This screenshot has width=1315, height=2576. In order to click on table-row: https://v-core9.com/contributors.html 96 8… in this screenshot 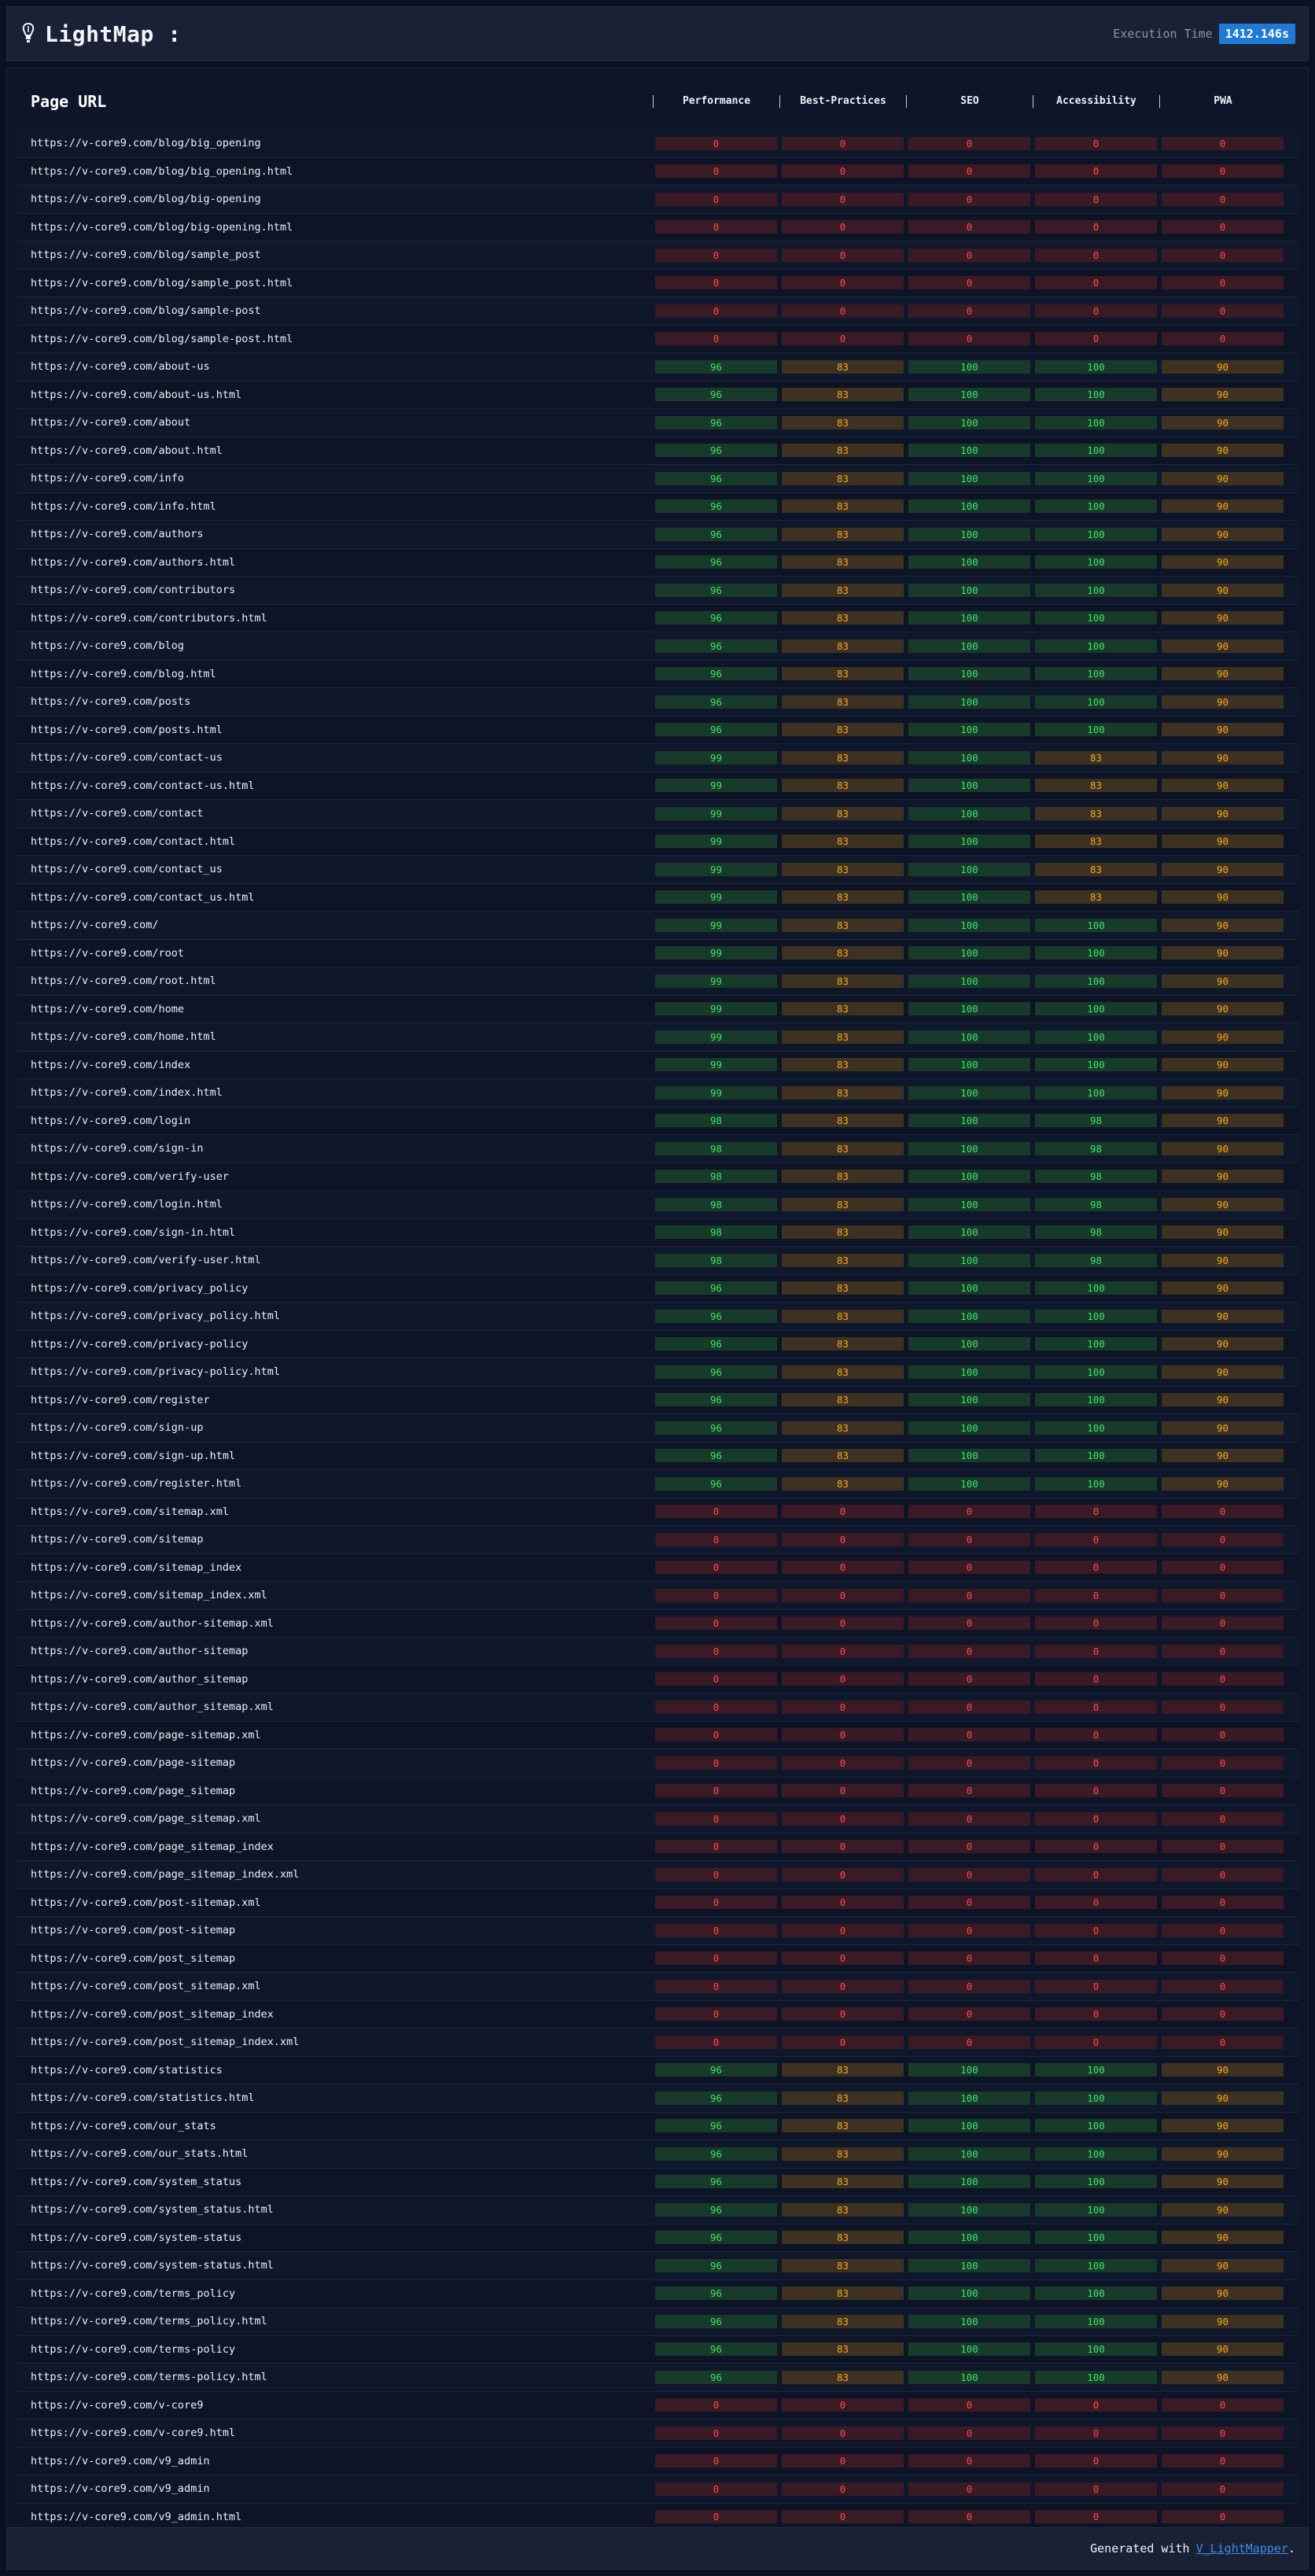, I will do `click(657, 618)`.